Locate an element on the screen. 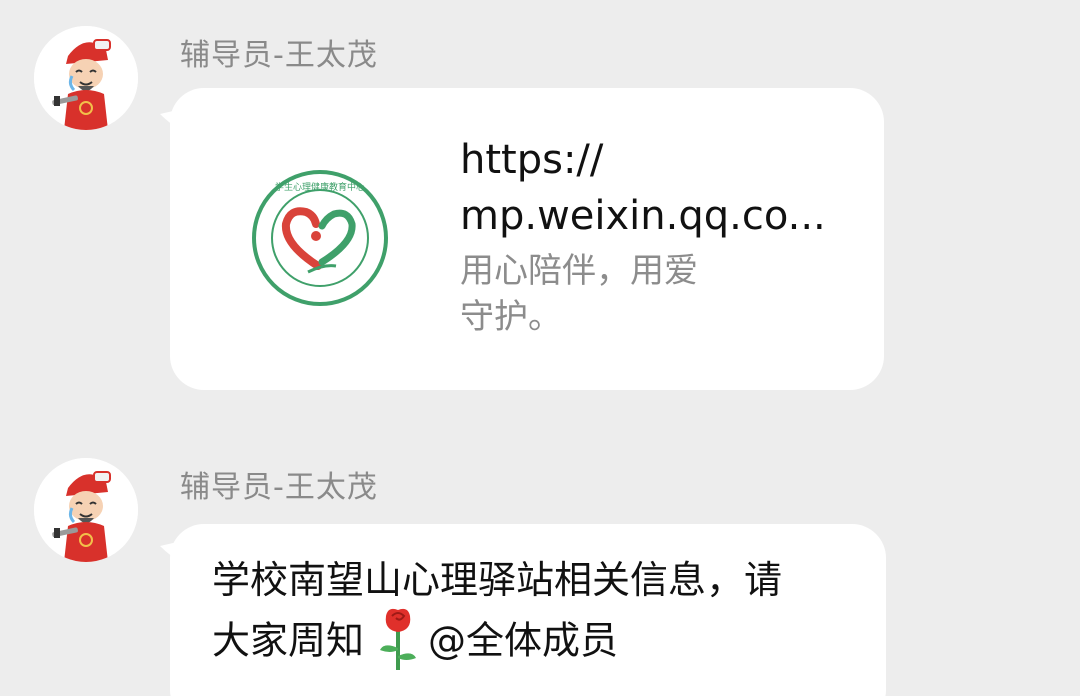  message-text: 学校南望山心理驿站相关信息，请 大家周知 @全体成员 is located at coordinates (542, 613).